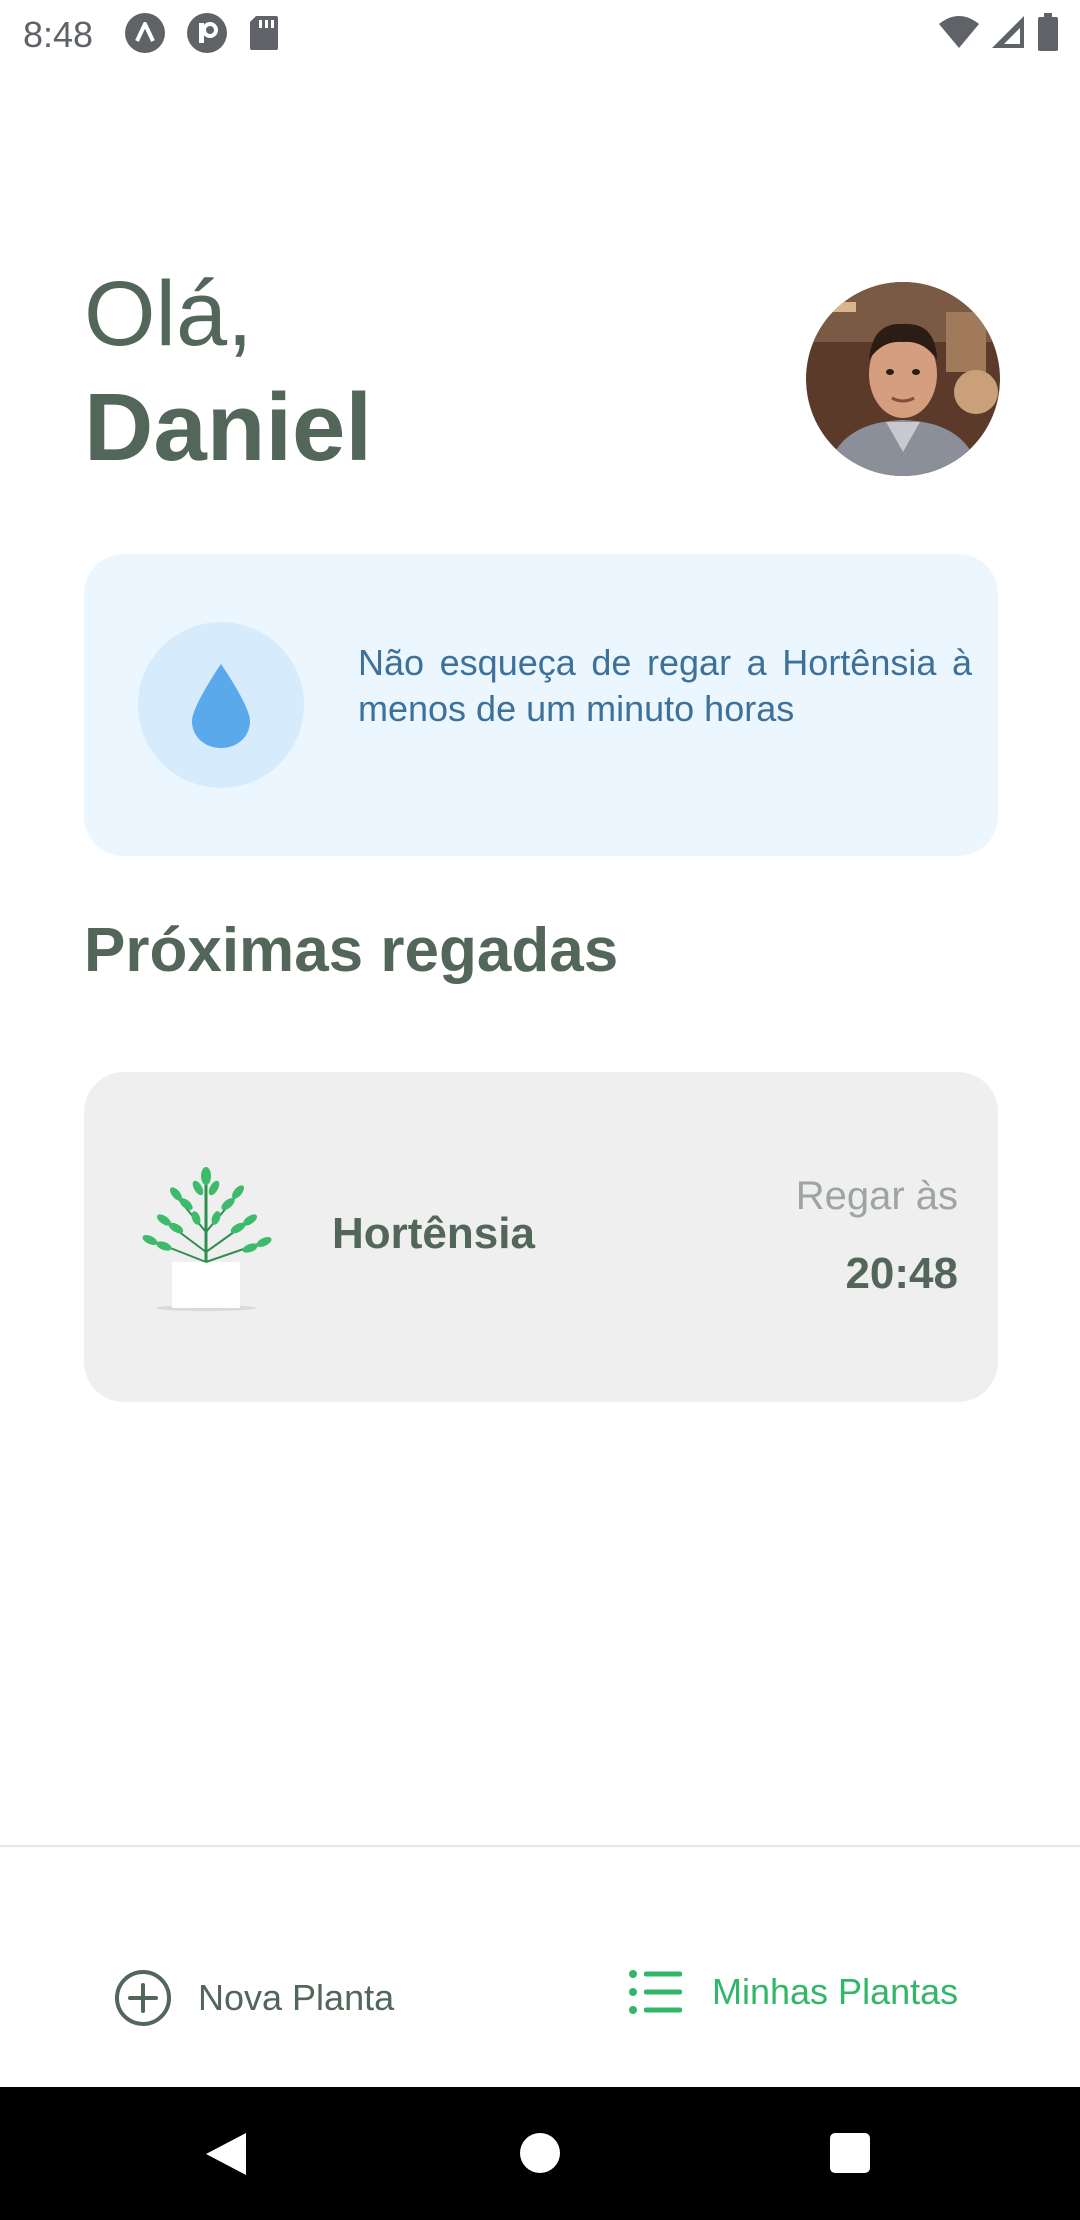  I want to click on water-drop-badge, so click(221, 705).